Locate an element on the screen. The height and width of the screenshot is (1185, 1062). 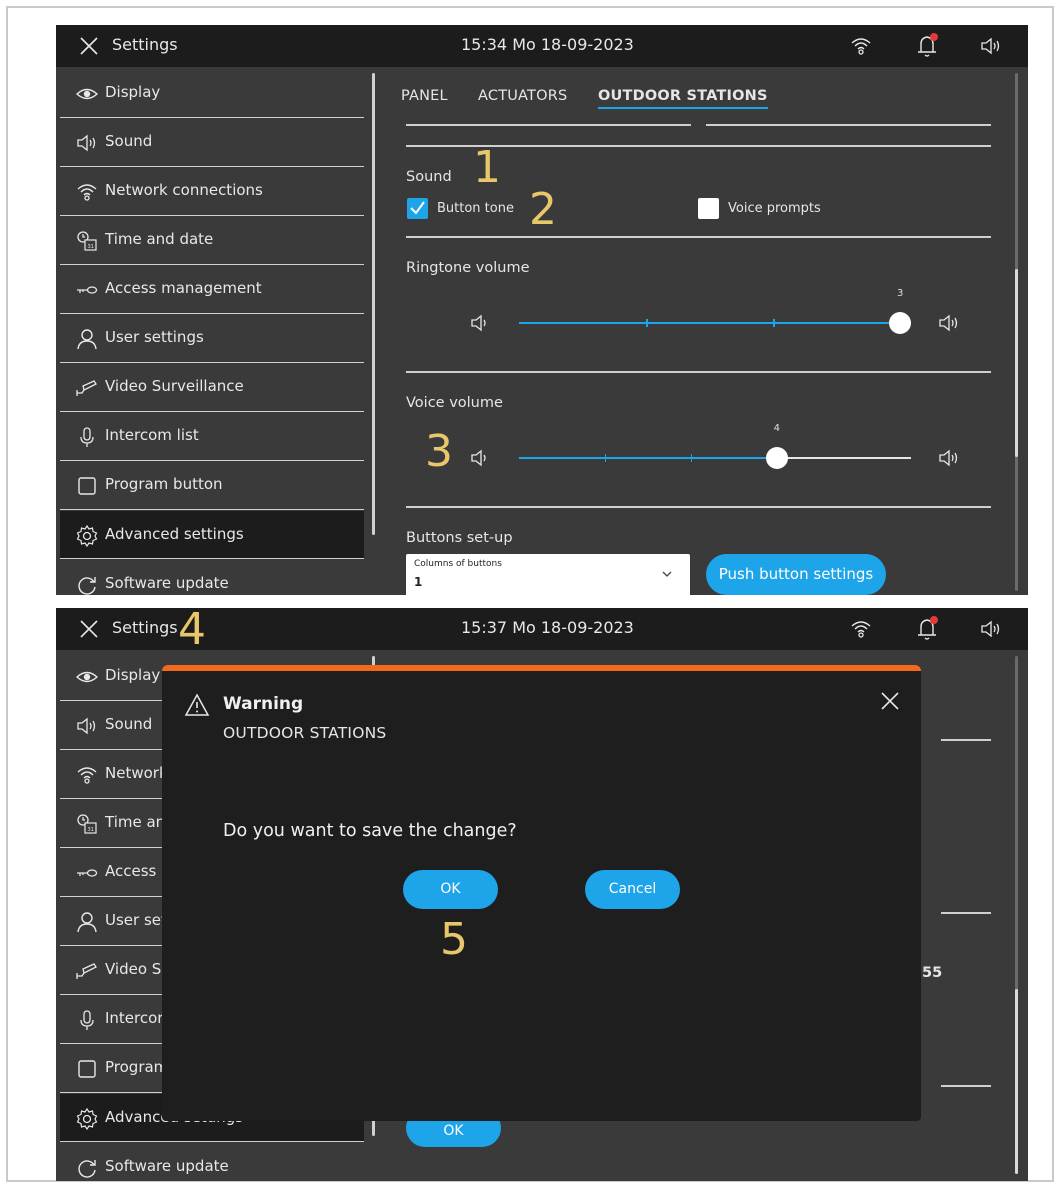
sidebar-item-label: User settings is located at coordinates (154, 337).